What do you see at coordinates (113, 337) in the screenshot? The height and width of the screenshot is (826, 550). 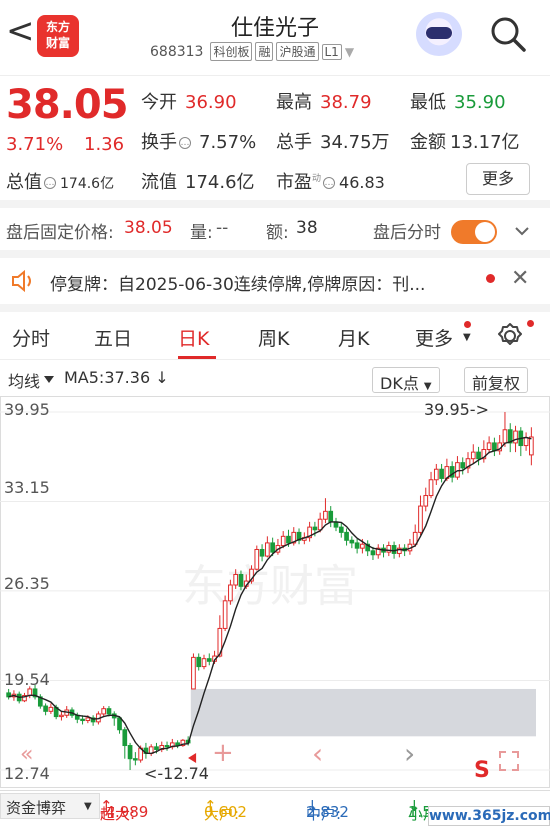 I see `tab-five-day: 五日` at bounding box center [113, 337].